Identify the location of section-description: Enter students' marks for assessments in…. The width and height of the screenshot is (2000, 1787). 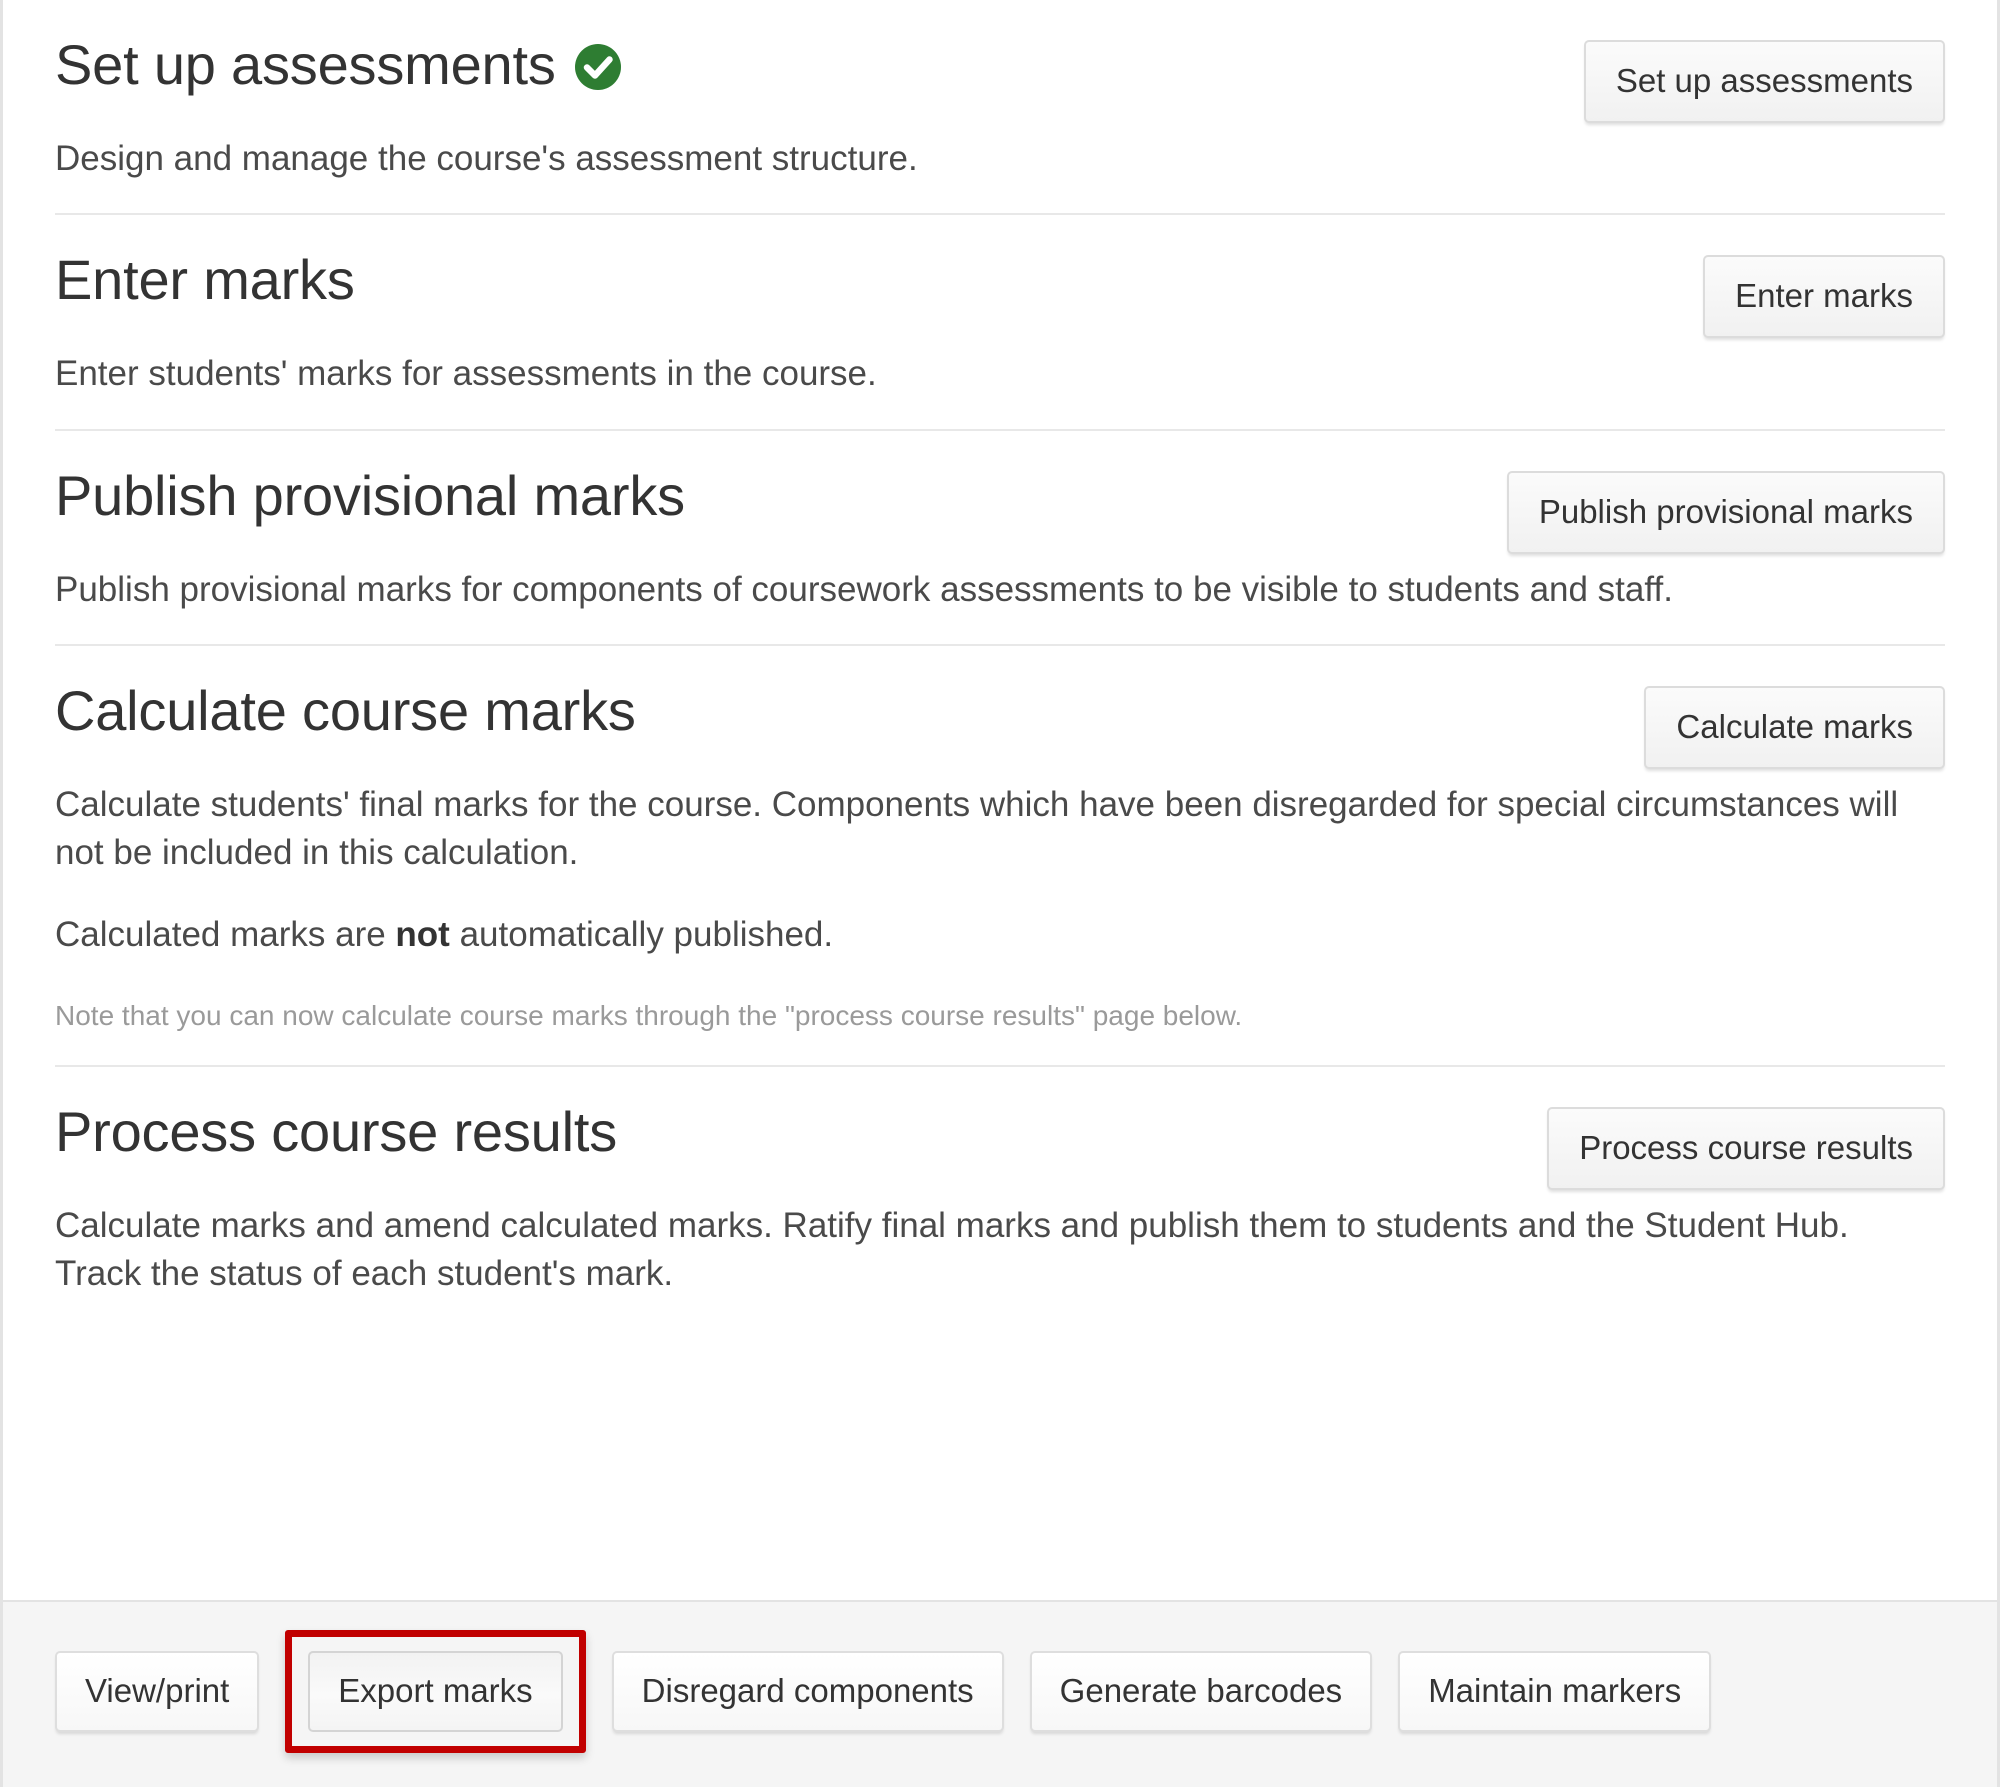
(466, 374).